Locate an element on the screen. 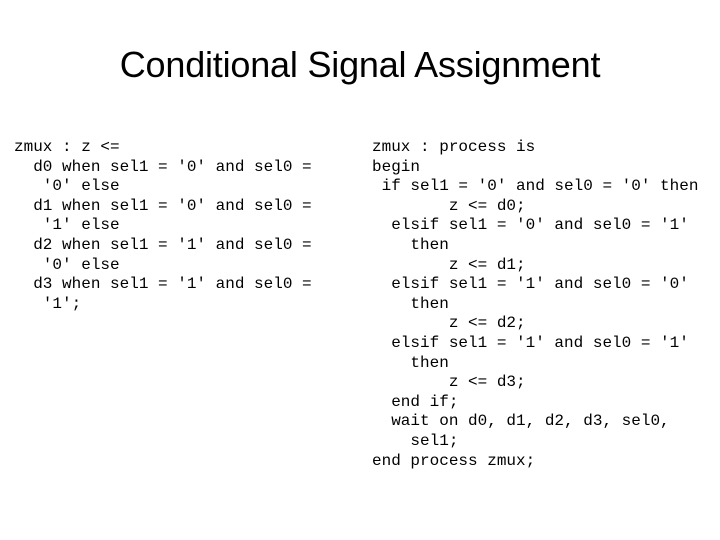 This screenshot has width=720, height=540. conditional-signal-assignment-code-line: d1 when sel1 = '0' and sel0 = is located at coordinates (163, 205).